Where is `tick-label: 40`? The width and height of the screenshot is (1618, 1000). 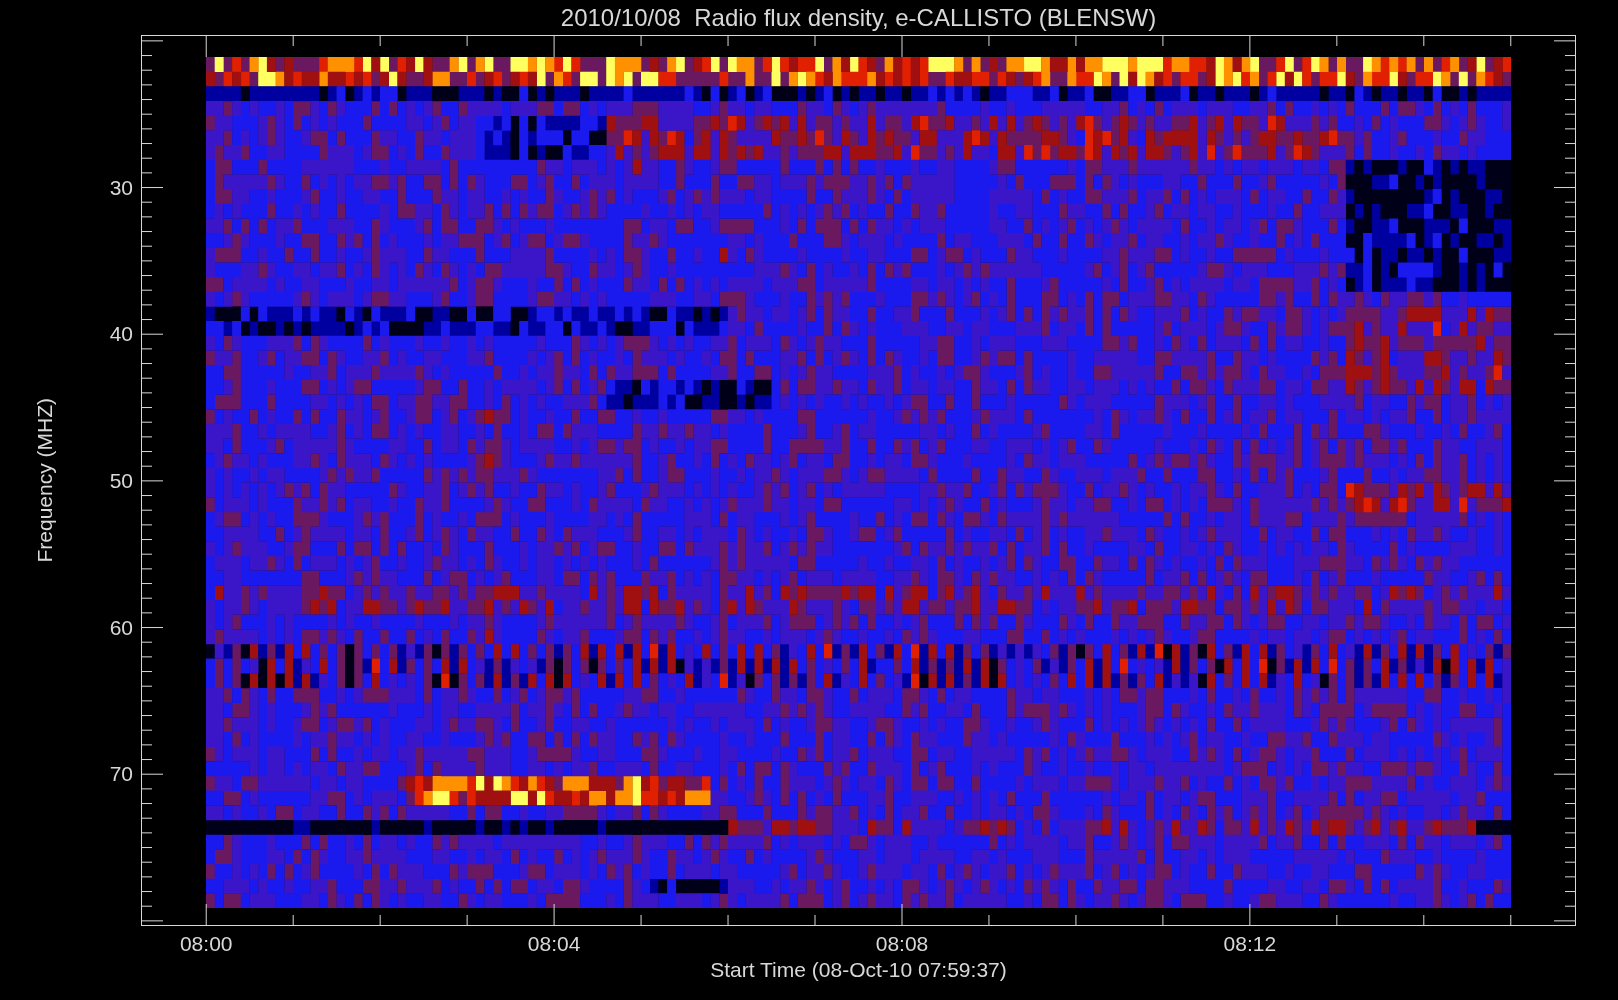 tick-label: 40 is located at coordinates (121, 334).